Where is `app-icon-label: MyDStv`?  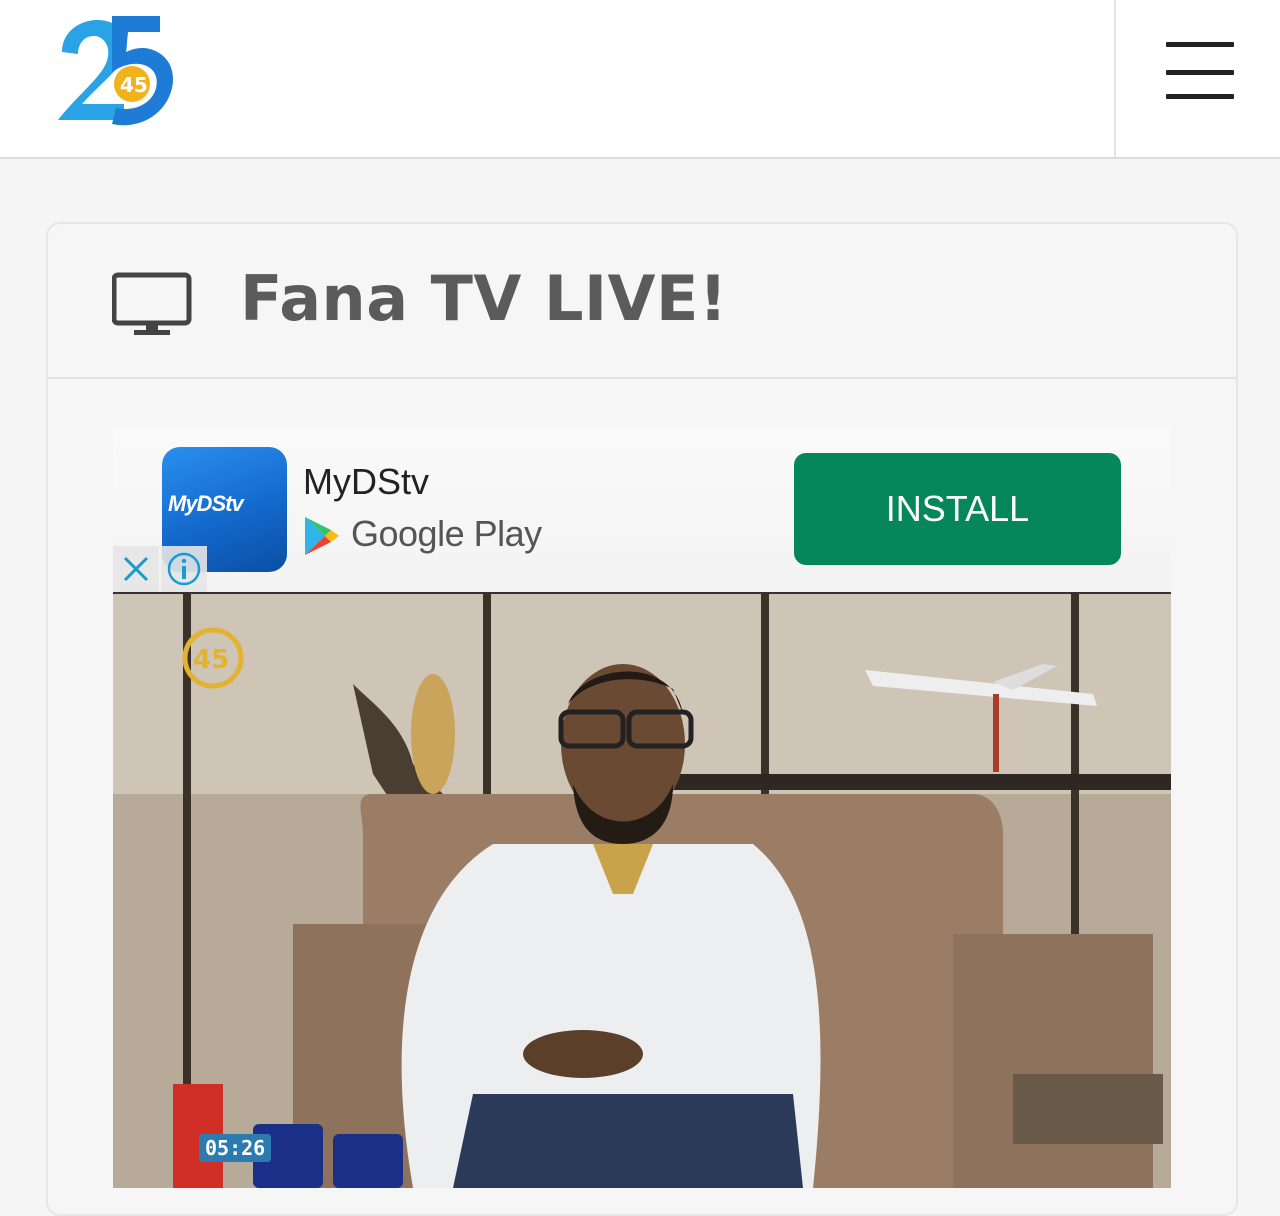
app-icon-label: MyDStv is located at coordinates (206, 503).